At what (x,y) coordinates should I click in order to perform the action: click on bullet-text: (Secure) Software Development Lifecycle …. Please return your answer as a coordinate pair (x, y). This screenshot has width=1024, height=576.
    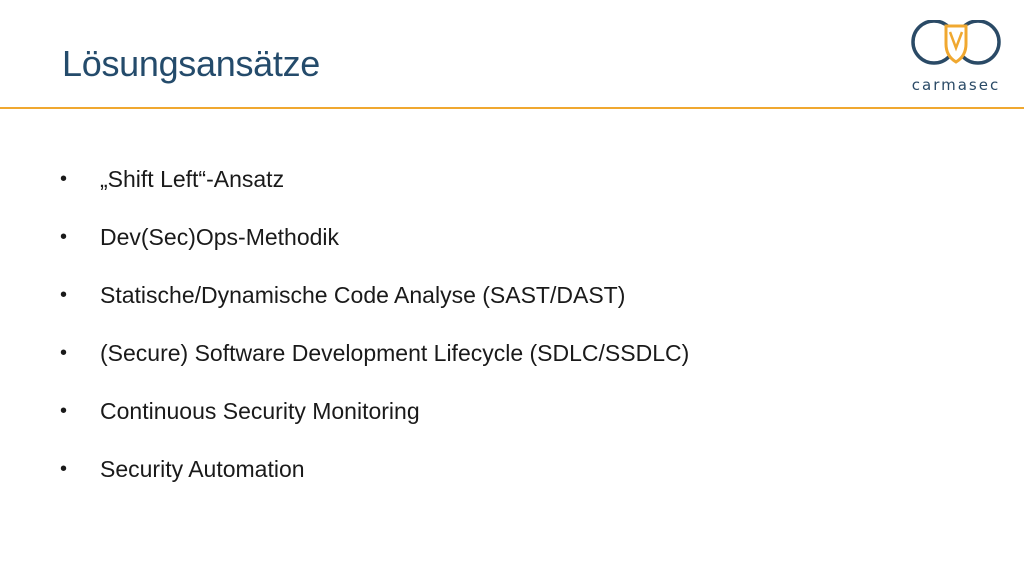
    Looking at the image, I should click on (395, 352).